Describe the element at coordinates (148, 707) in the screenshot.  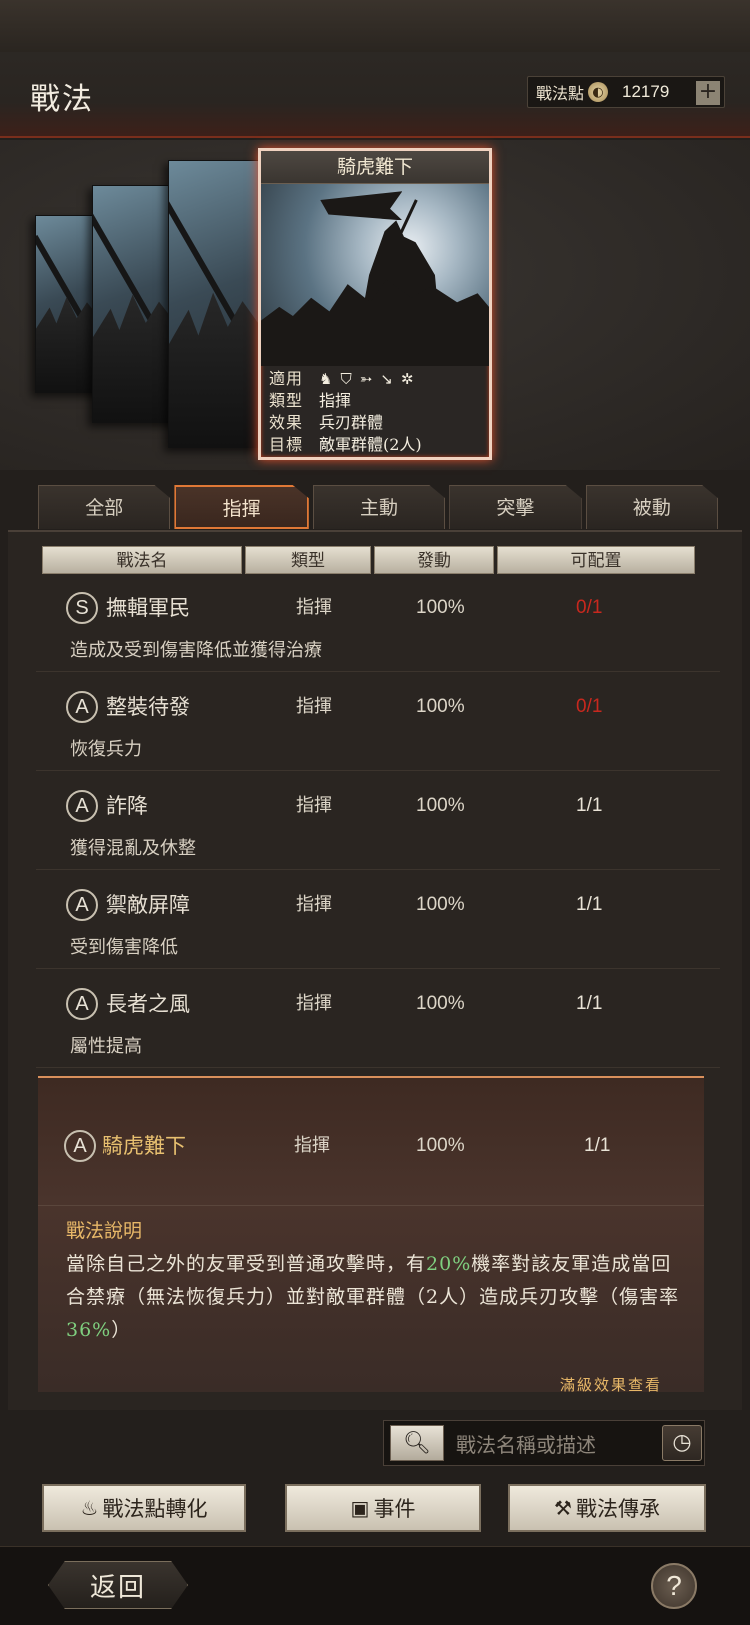
I see `tactic-name: 整裝待發` at that location.